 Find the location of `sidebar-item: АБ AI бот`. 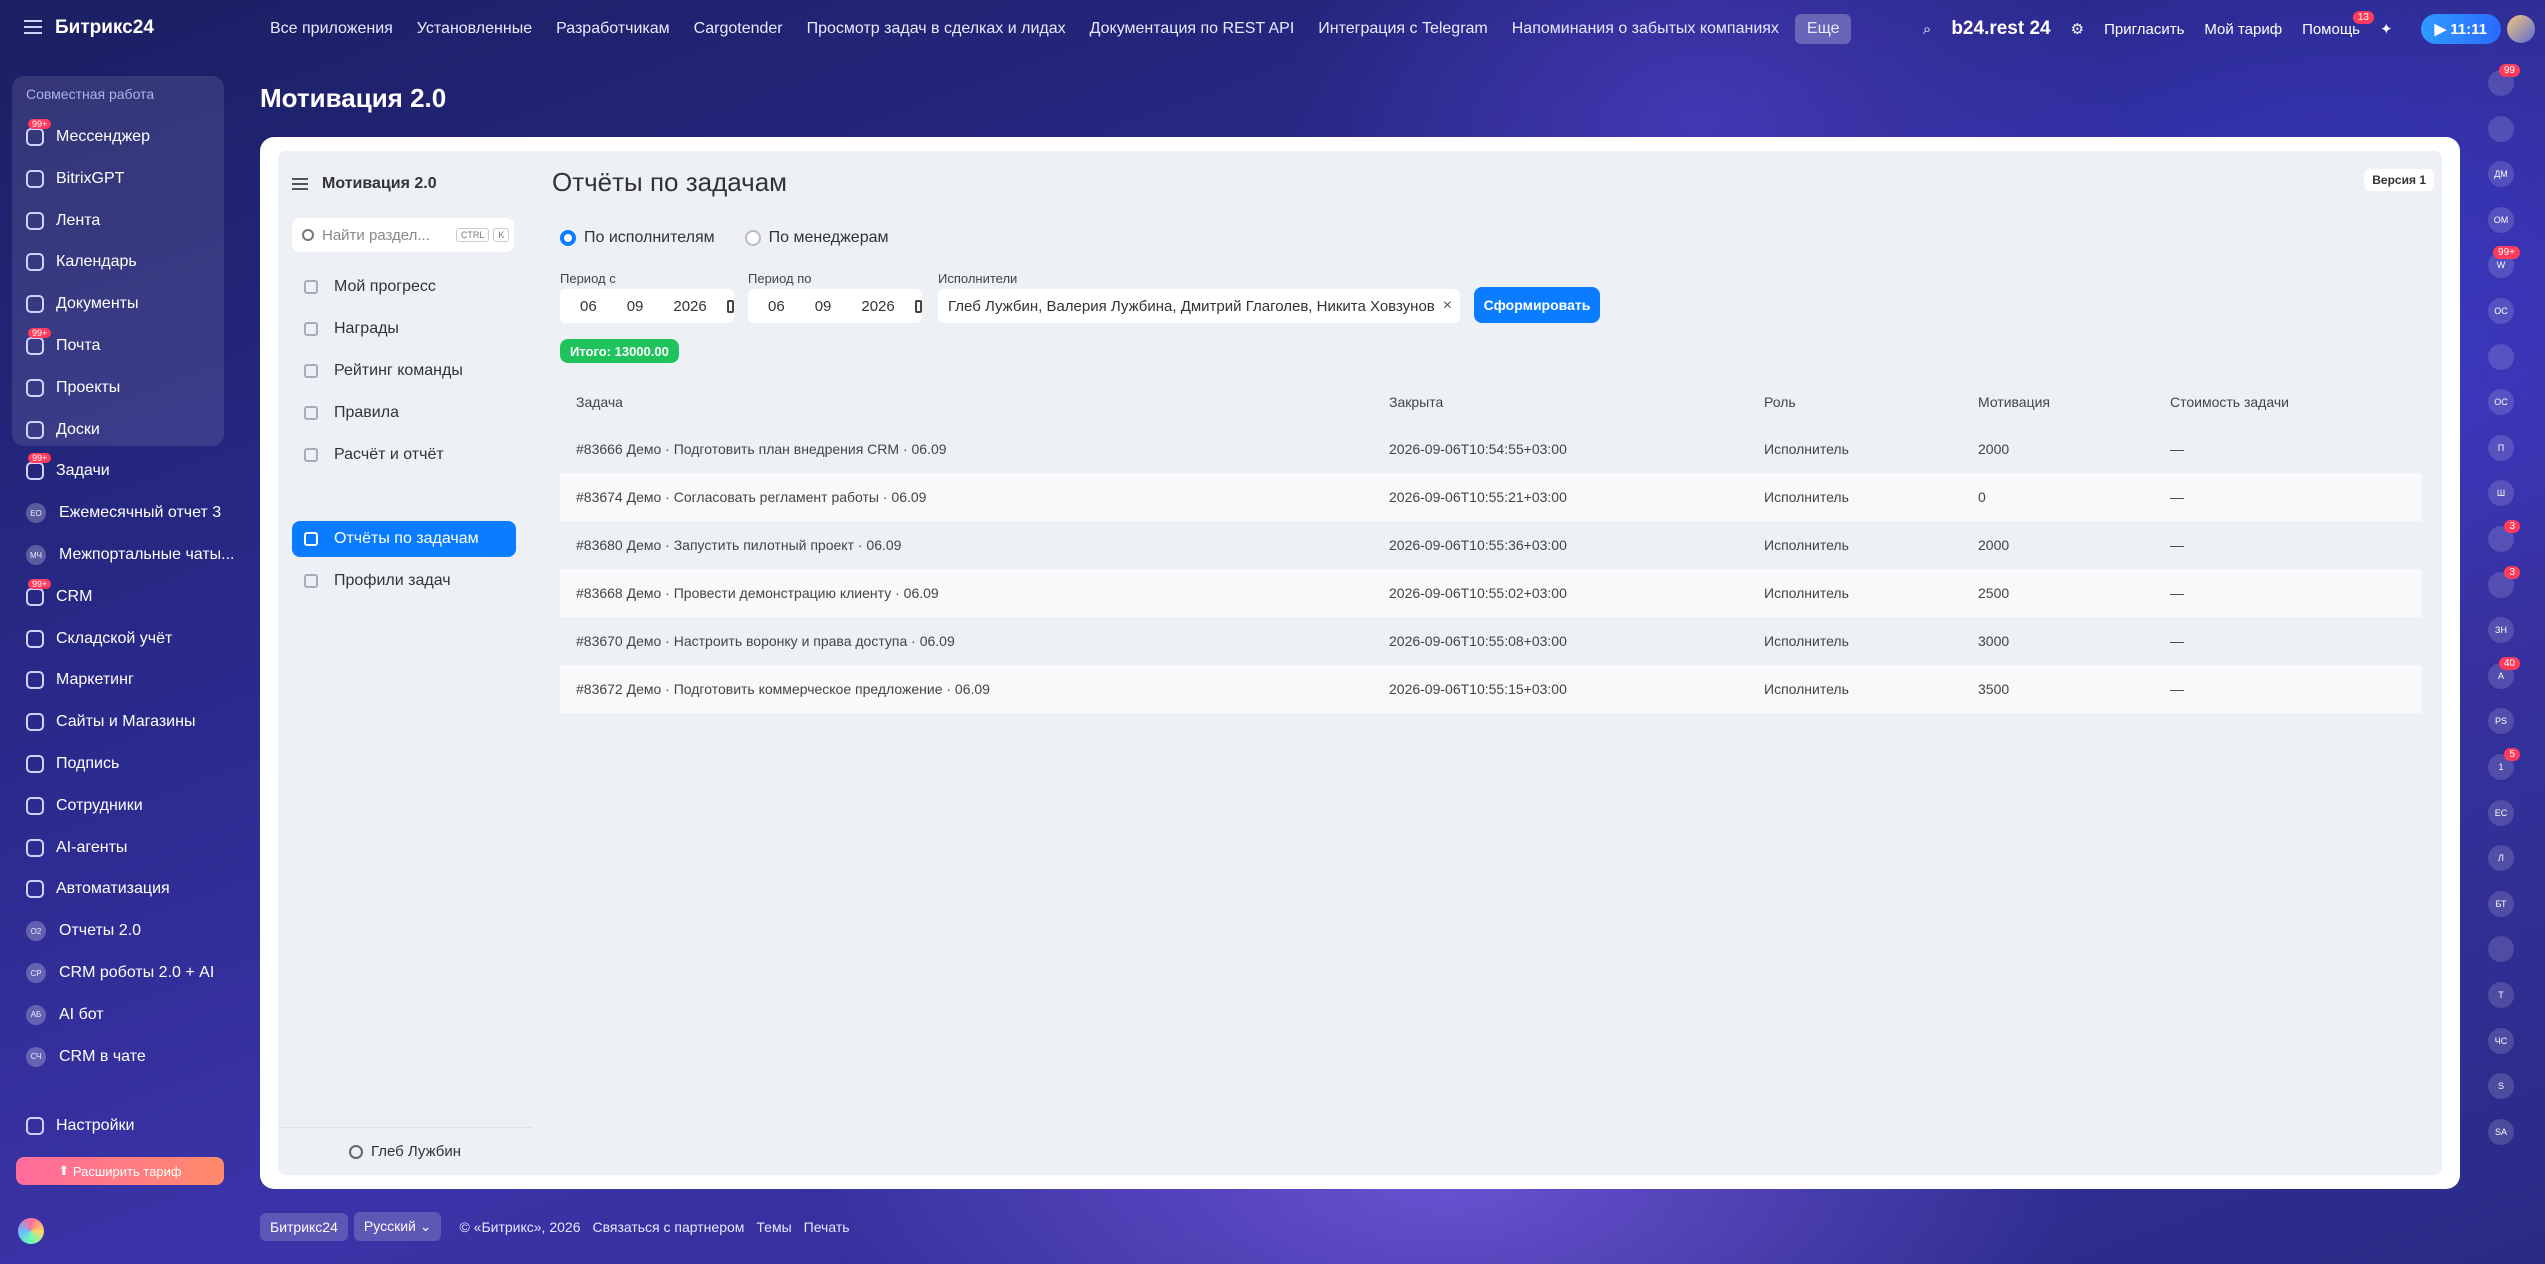

sidebar-item: АБ AI бот is located at coordinates (65, 1015).